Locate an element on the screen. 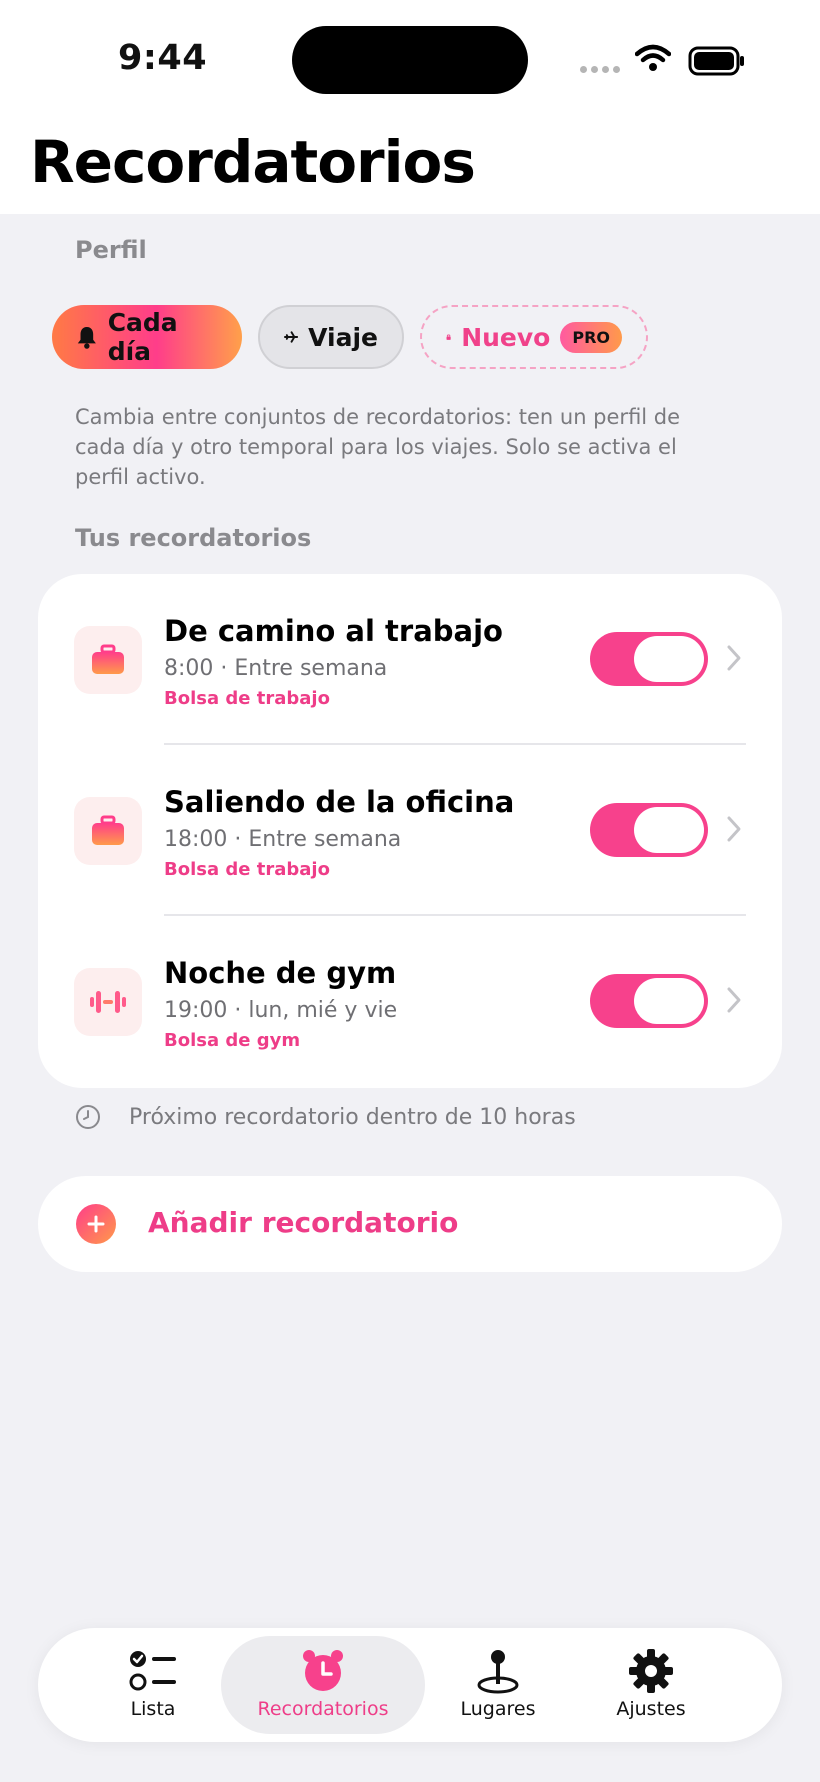 This screenshot has width=820, height=1782. wifi-icon is located at coordinates (653, 57).